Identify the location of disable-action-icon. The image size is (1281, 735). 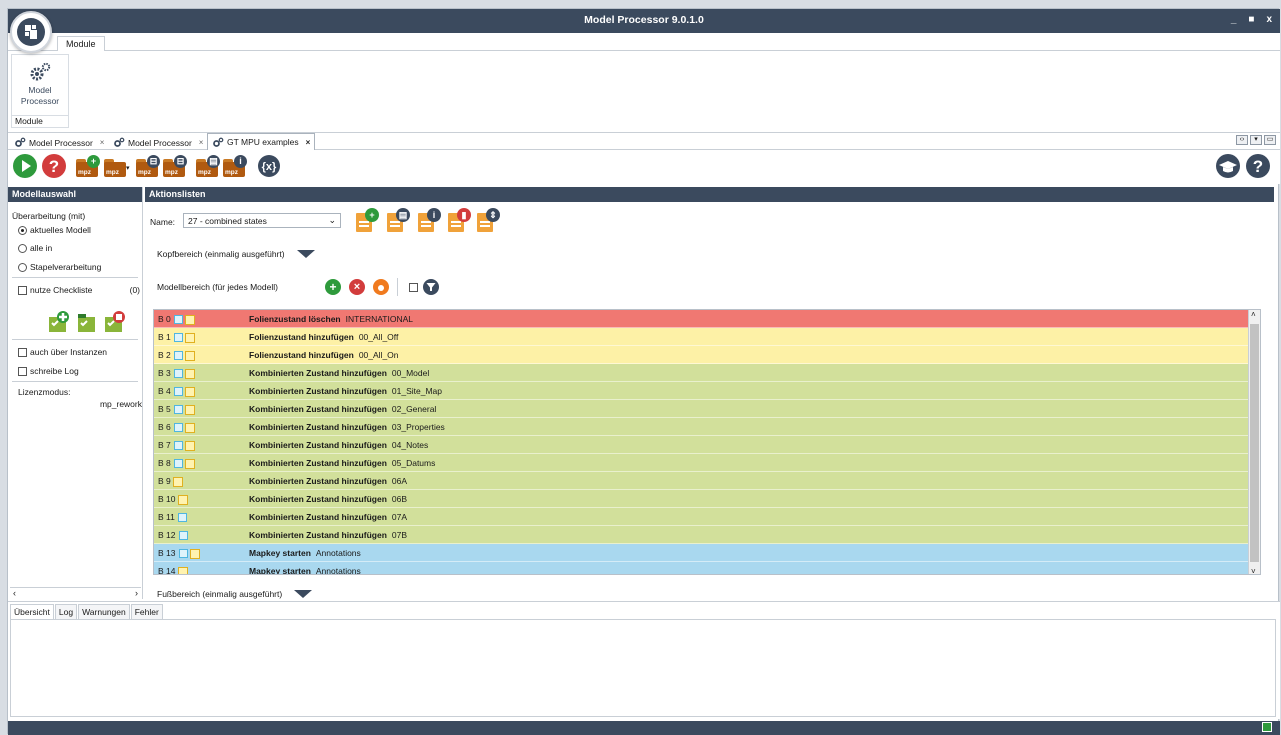
(381, 287).